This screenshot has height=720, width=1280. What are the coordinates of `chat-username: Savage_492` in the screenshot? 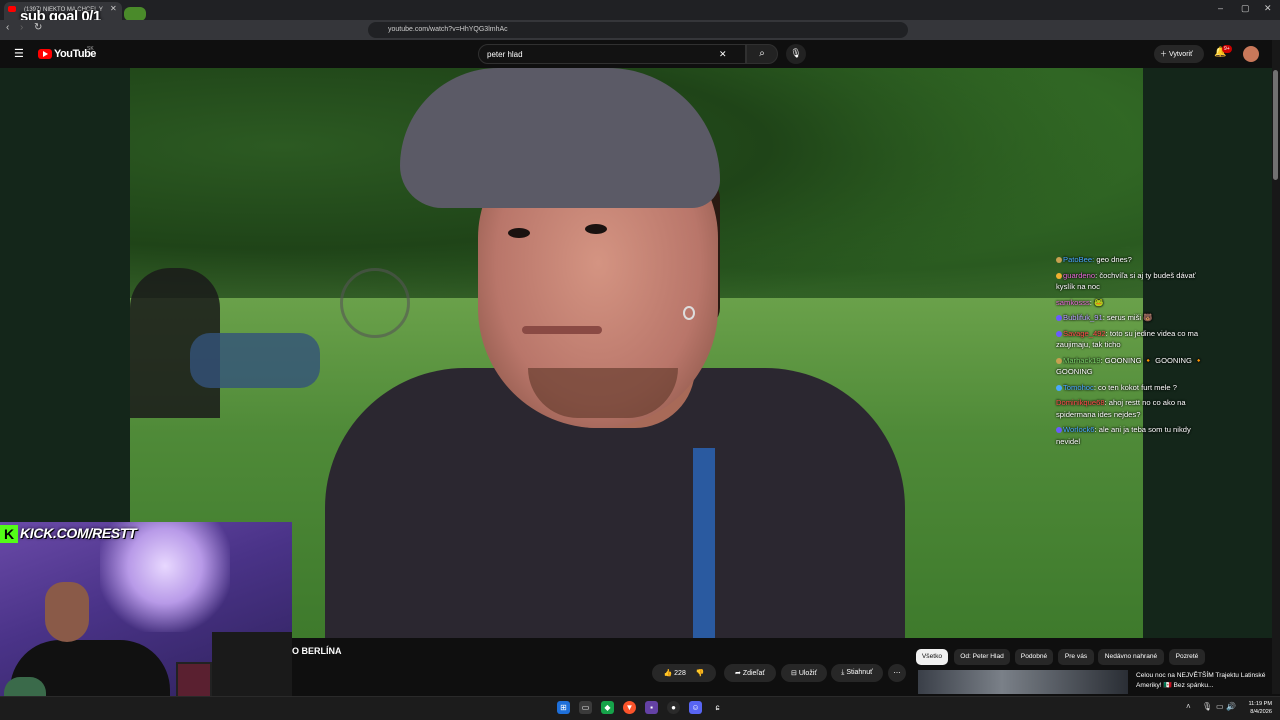 It's located at (1084, 333).